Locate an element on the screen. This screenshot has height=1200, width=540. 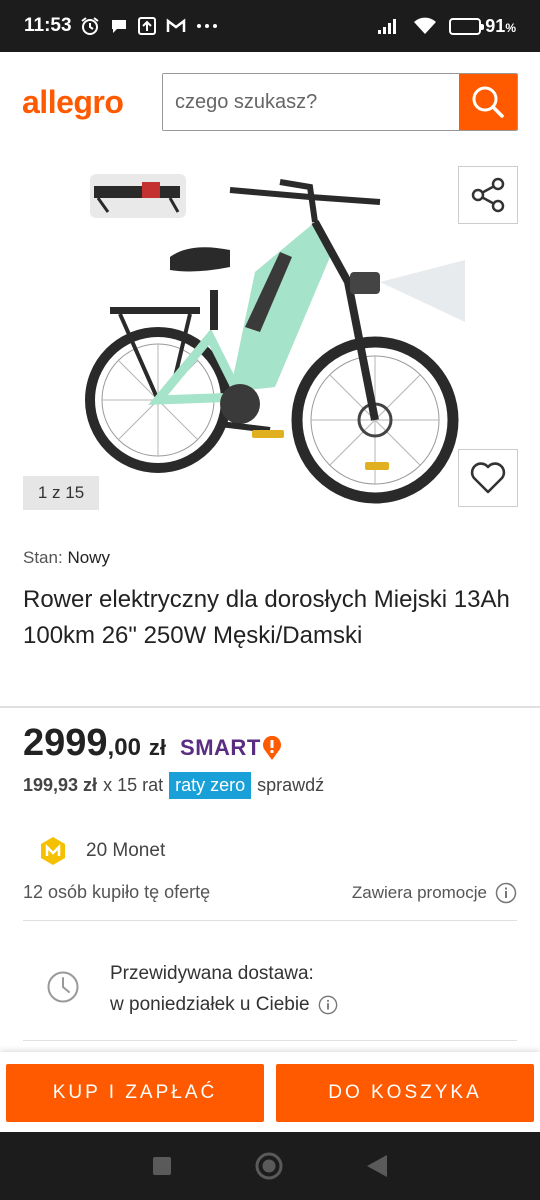
status-notification-icons is located at coordinates (149, 26).